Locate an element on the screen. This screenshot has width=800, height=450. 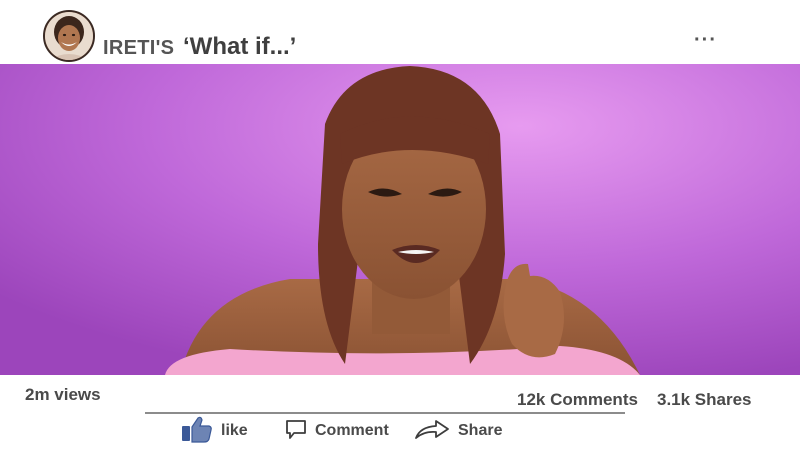
avatar is located at coordinates (69, 36).